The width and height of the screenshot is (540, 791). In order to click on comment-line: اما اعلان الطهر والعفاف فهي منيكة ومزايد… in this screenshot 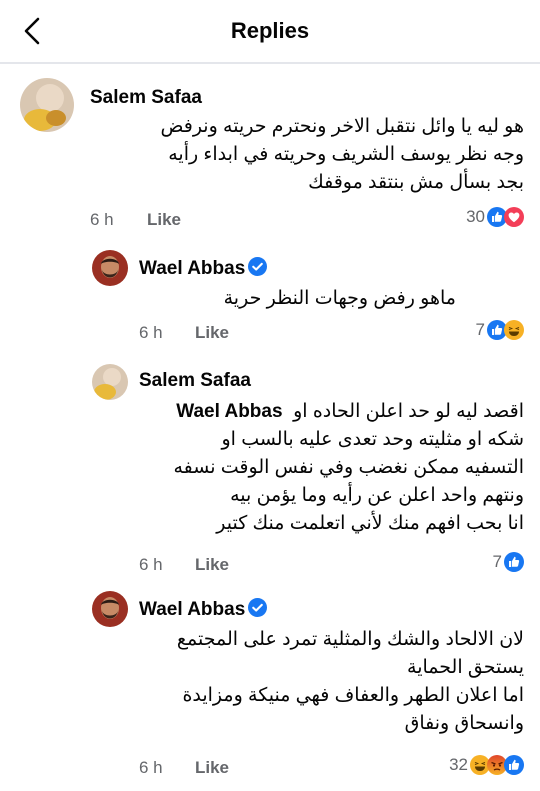, I will do `click(353, 695)`.